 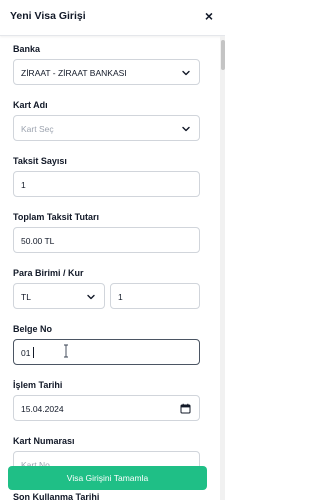 I want to click on transaction-date-value: 15.04.2024, so click(x=42, y=409).